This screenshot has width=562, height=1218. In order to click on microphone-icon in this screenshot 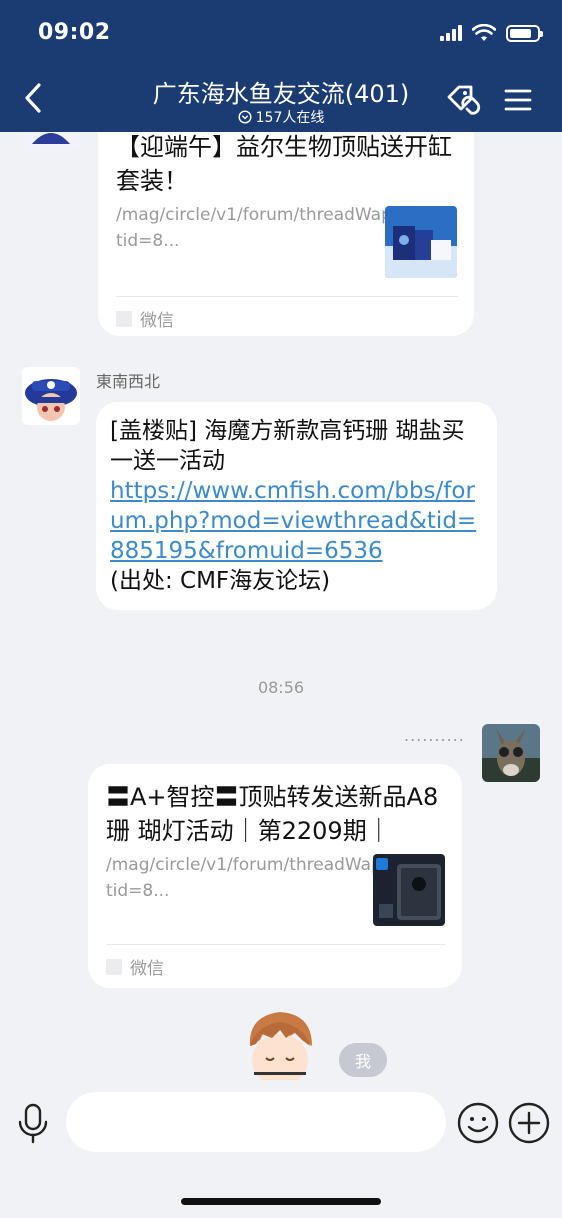, I will do `click(33, 1123)`.